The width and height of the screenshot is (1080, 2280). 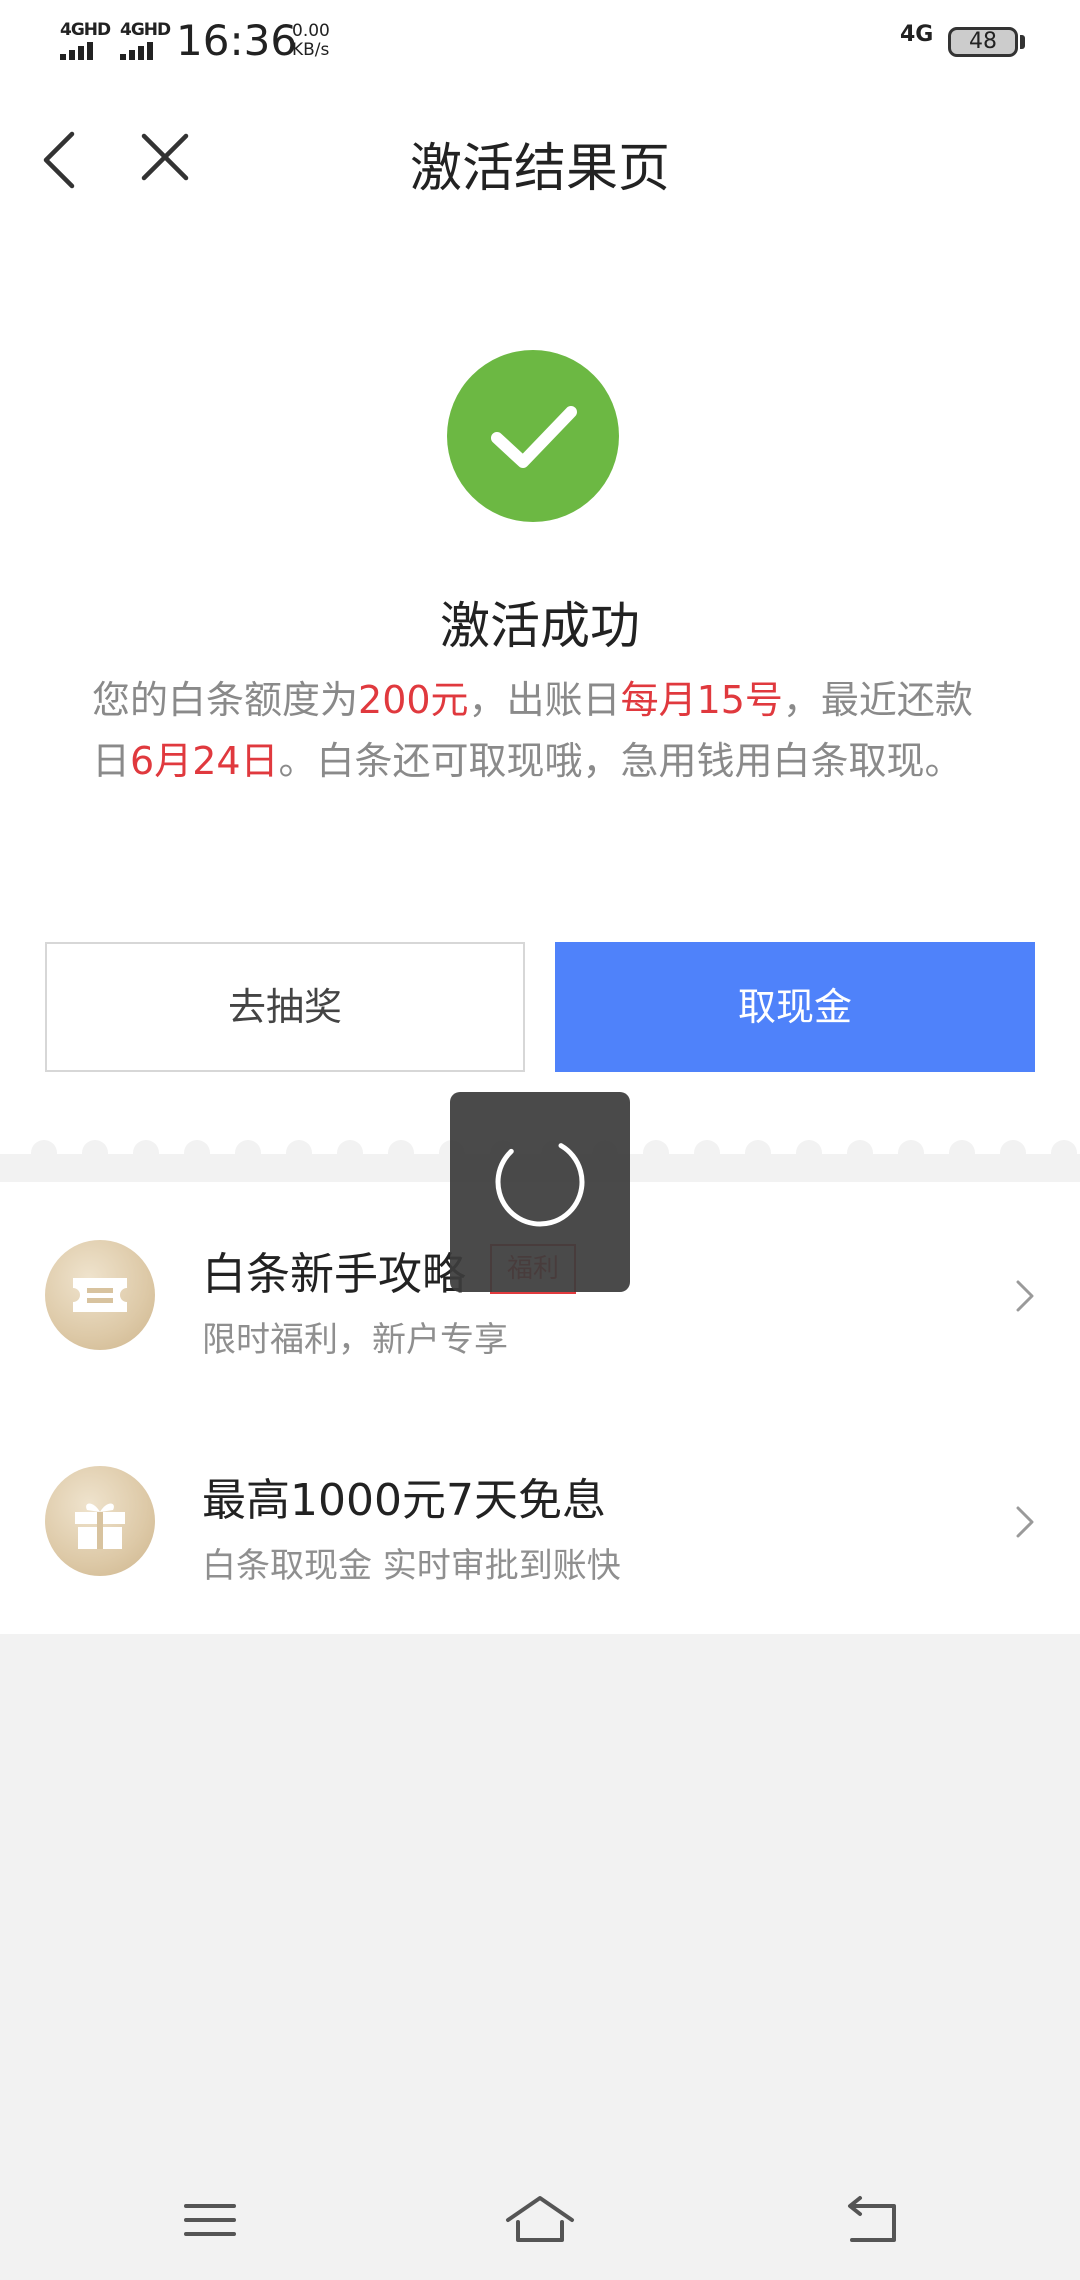 What do you see at coordinates (539, 169) in the screenshot?
I see `page-title: 激活结果页` at bounding box center [539, 169].